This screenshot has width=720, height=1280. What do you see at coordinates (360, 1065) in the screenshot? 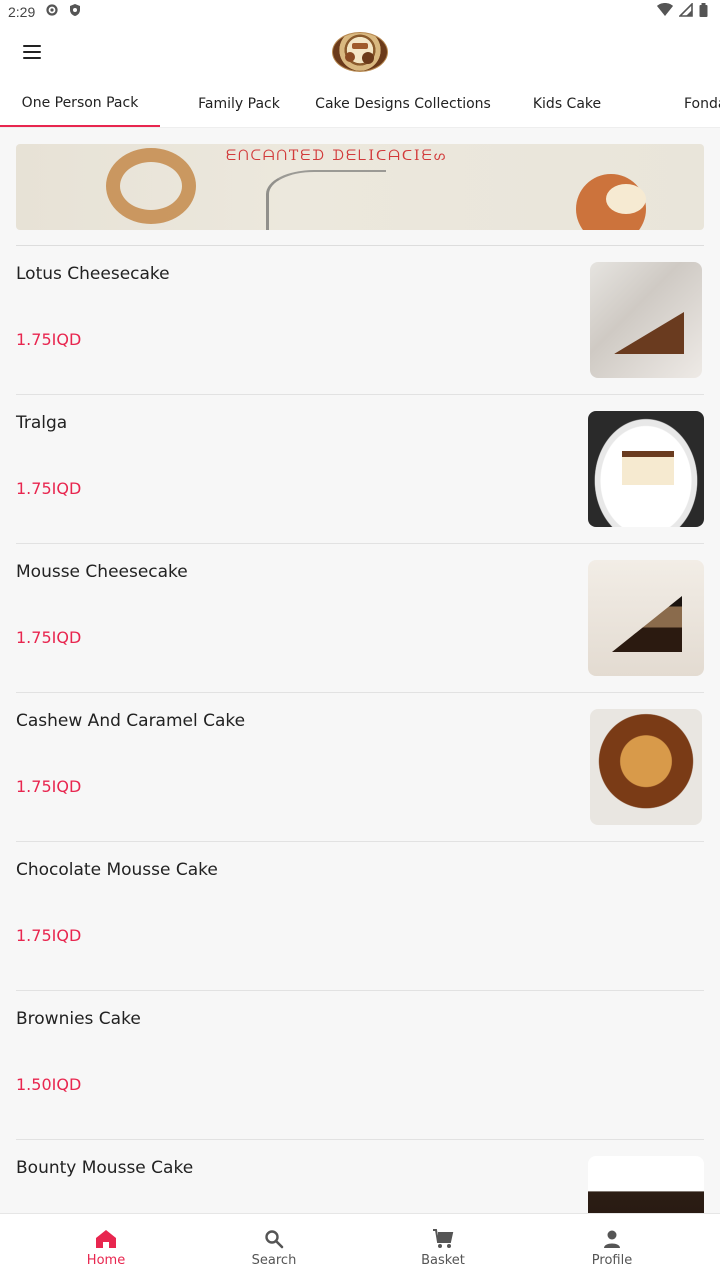
I see `product-item-brownies-cake: Brownies Cake 1.50IQD` at bounding box center [360, 1065].